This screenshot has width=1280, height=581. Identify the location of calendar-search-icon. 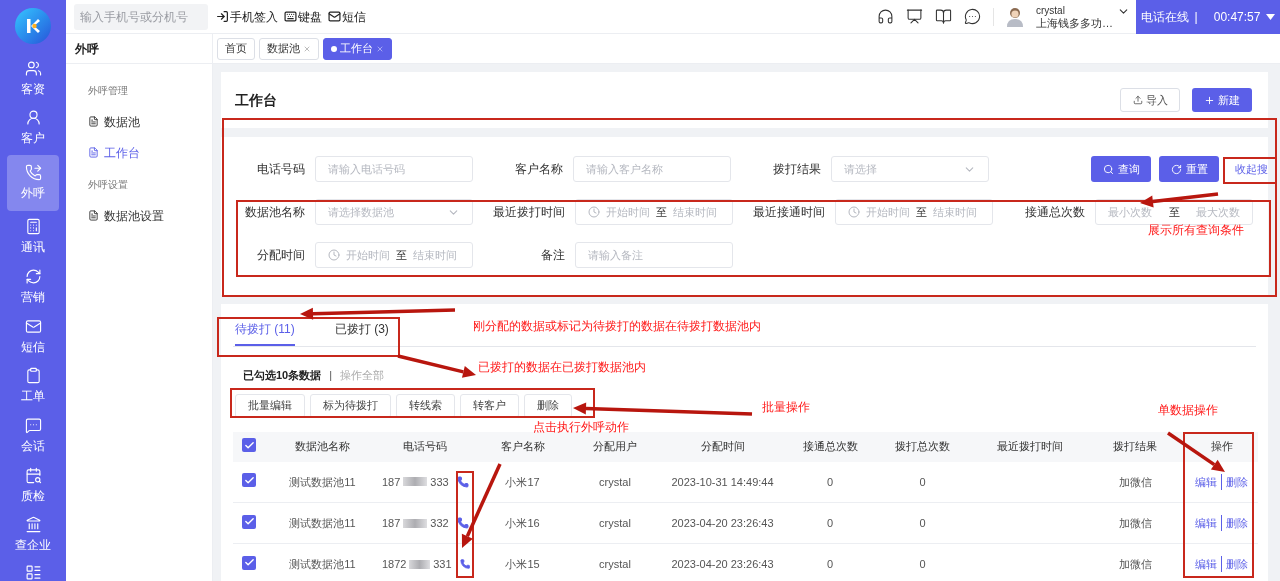
(33, 475).